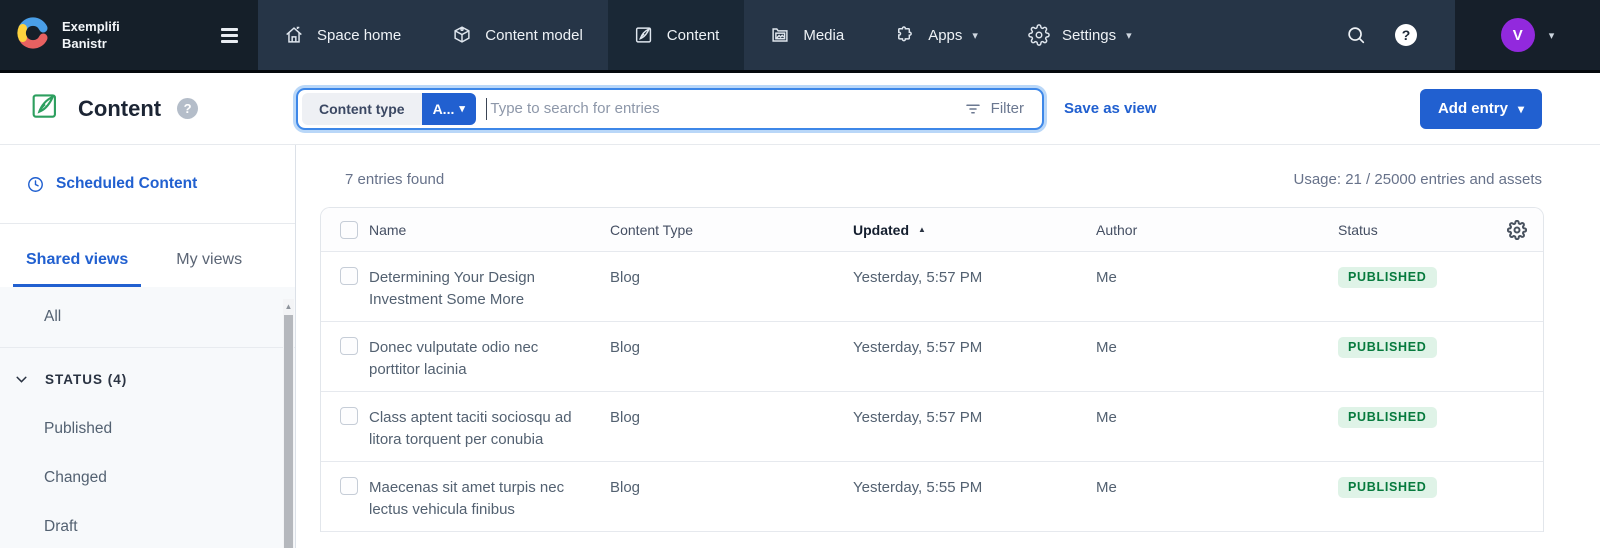 The width and height of the screenshot is (1600, 548). I want to click on select-all-checkbox, so click(349, 229).